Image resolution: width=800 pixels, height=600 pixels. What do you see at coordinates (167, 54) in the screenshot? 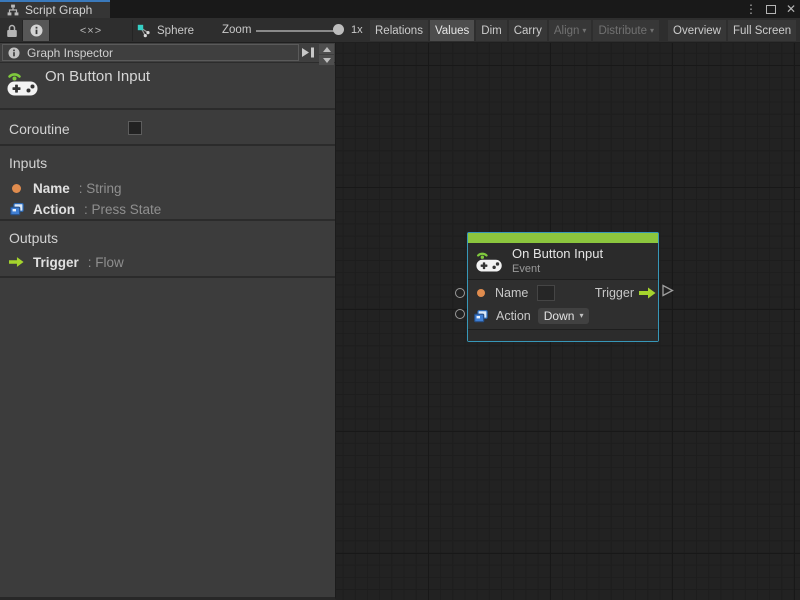
I see `inspector-header: Graph Inspector` at bounding box center [167, 54].